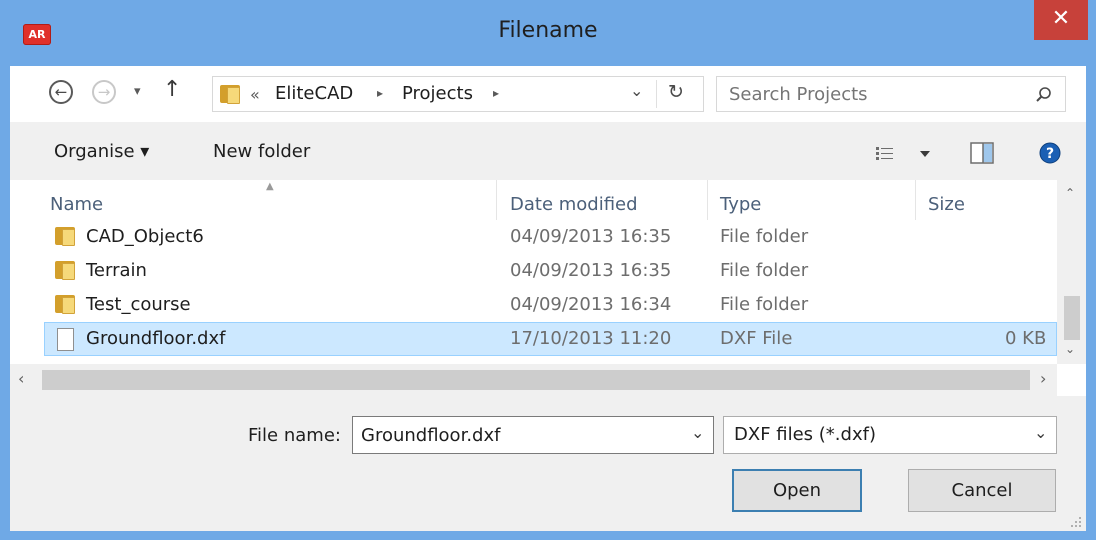  I want to click on item-name: Groundfloor.dxf, so click(156, 338).